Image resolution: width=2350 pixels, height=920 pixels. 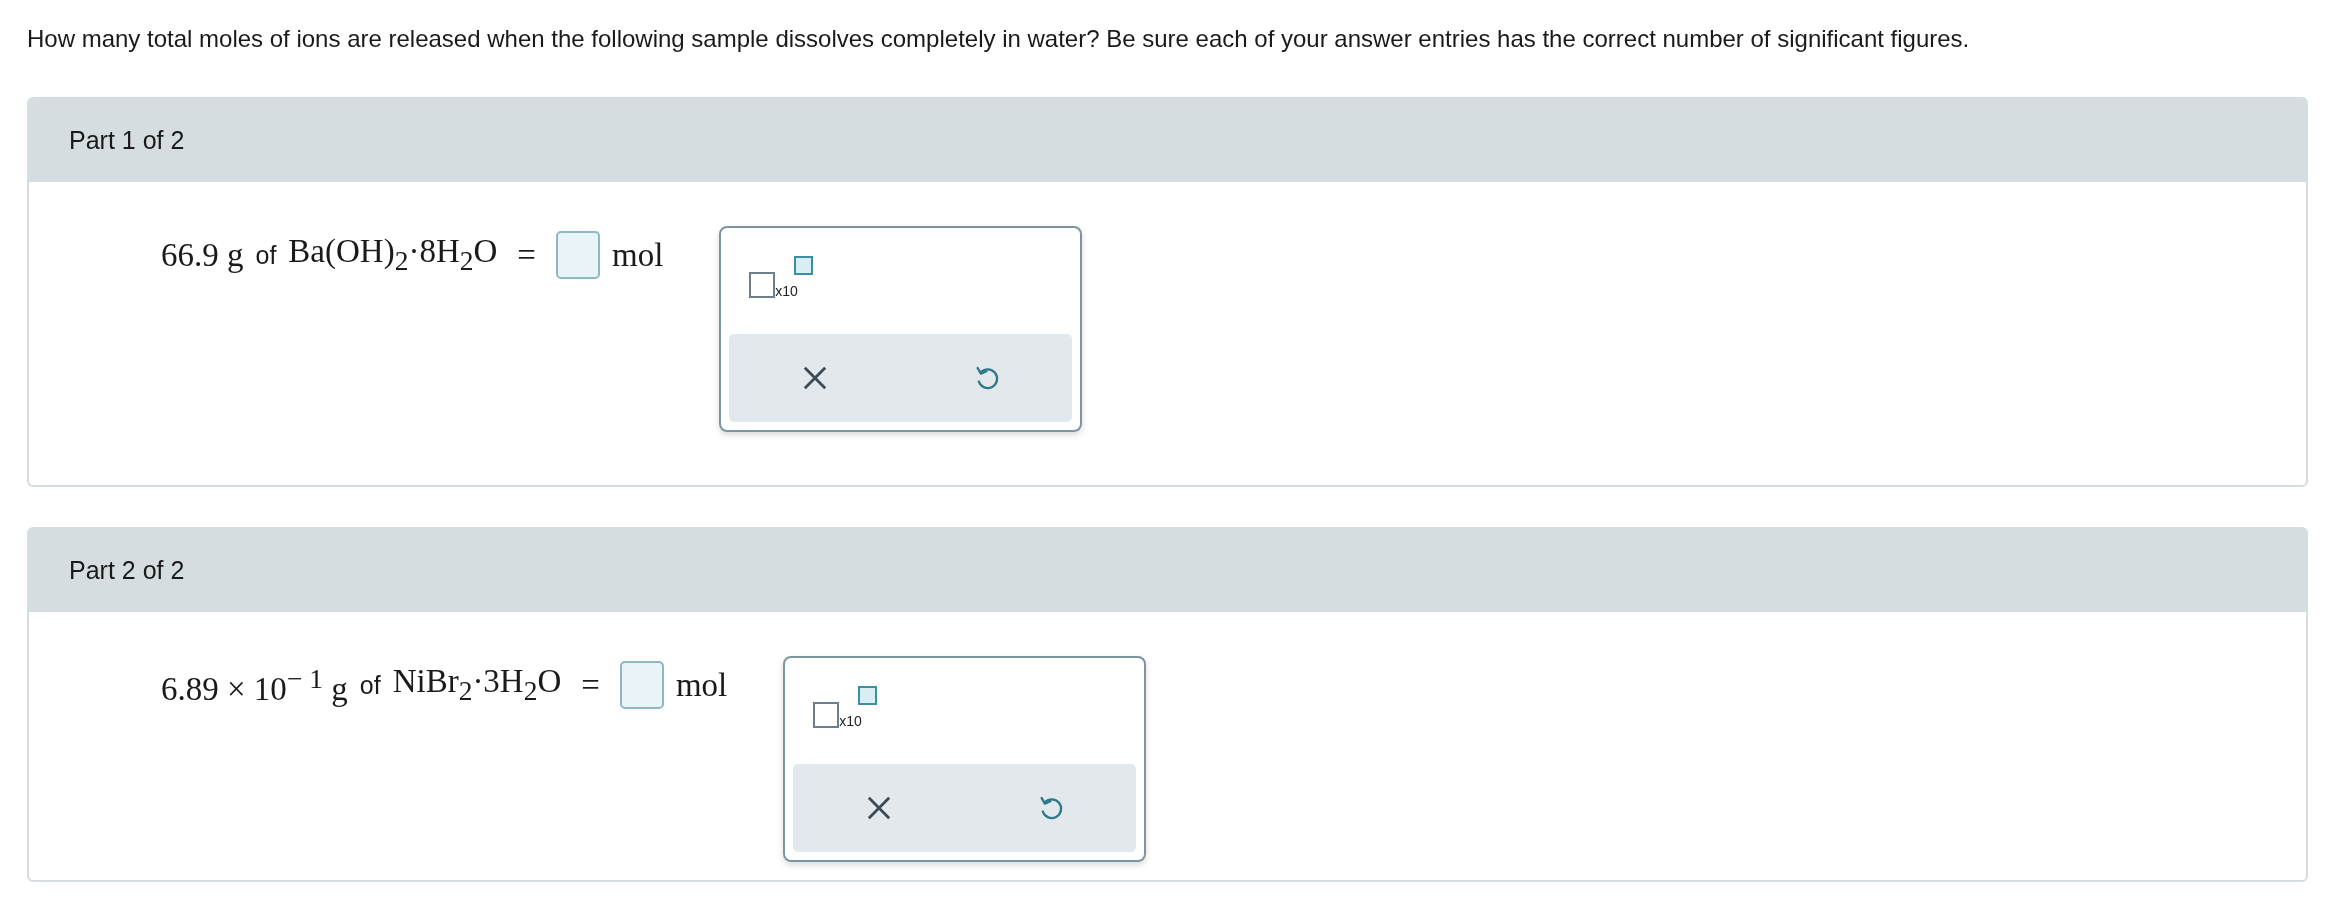 I want to click on part-title: Part 2 of 2, so click(x=127, y=570).